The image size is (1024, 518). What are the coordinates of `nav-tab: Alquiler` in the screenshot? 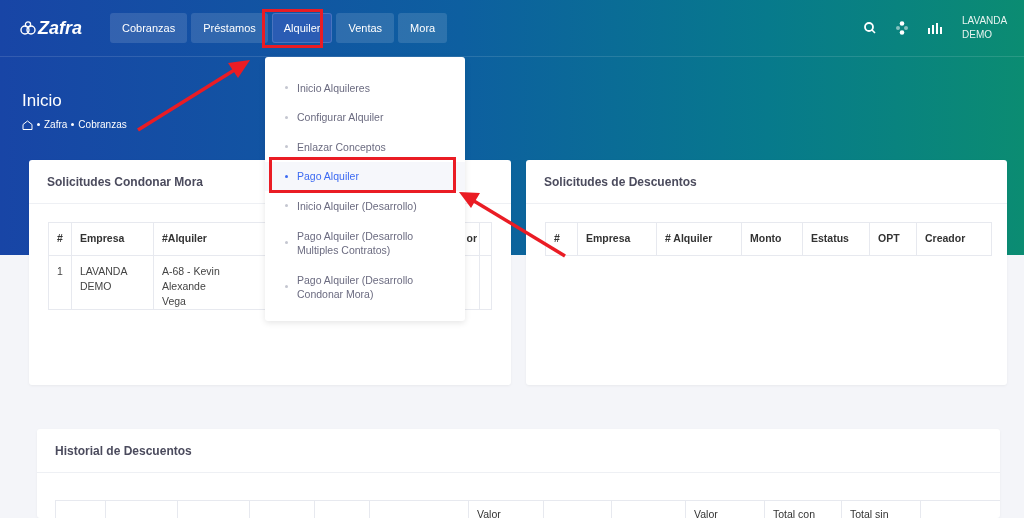 It's located at (302, 28).